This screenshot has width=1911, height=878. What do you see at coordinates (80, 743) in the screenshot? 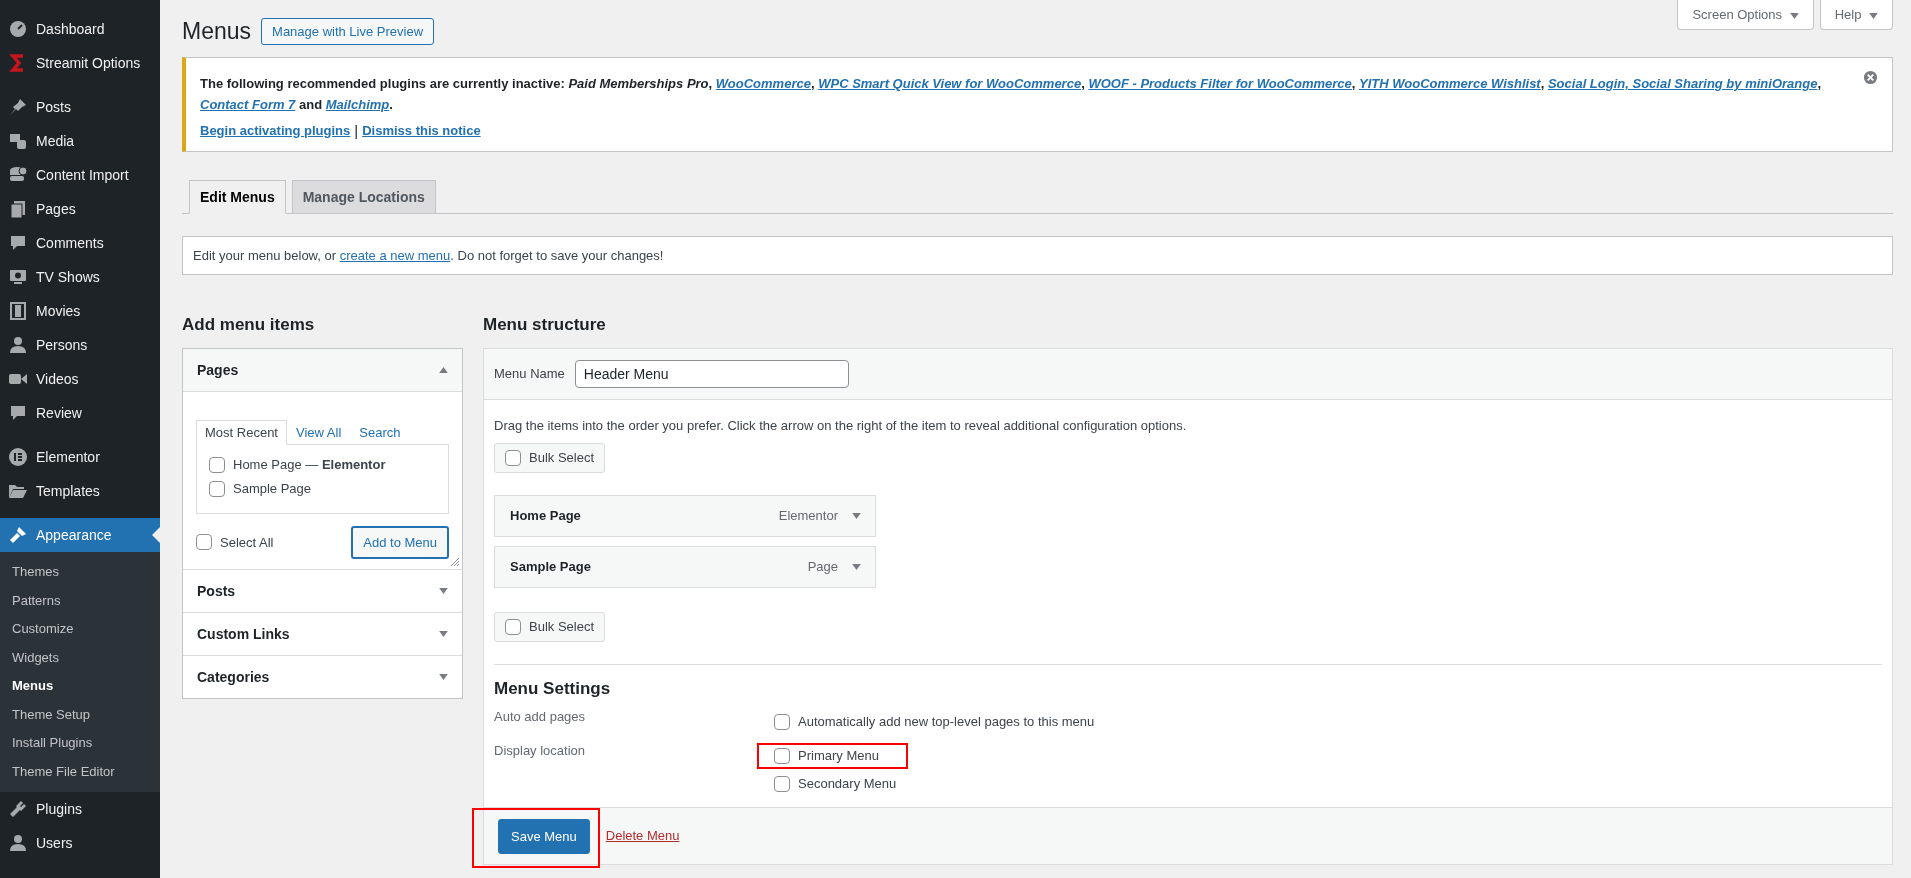
I see `submenu-item: Install Plugins` at bounding box center [80, 743].